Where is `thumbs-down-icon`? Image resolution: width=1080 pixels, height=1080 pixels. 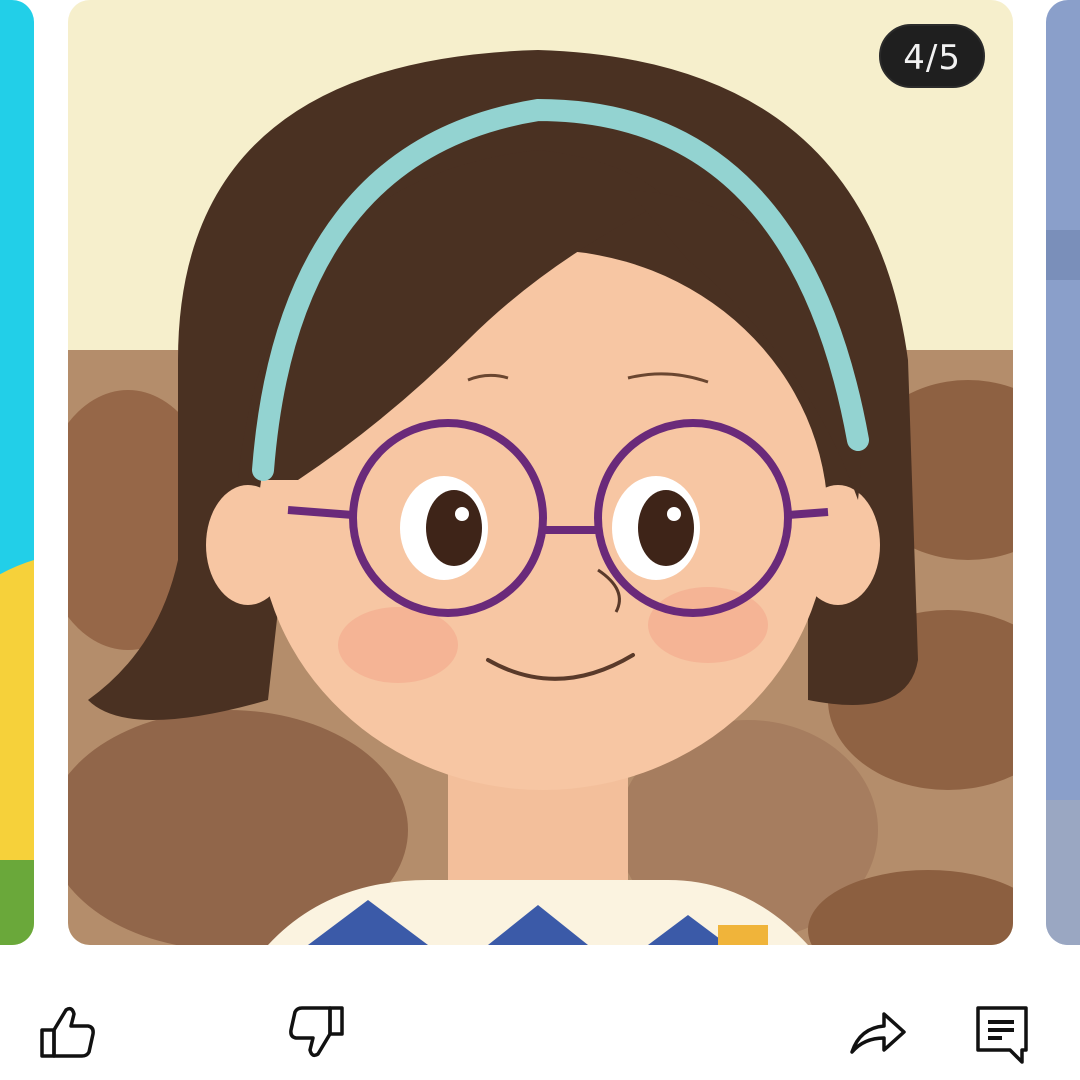 thumbs-down-icon is located at coordinates (316, 1032).